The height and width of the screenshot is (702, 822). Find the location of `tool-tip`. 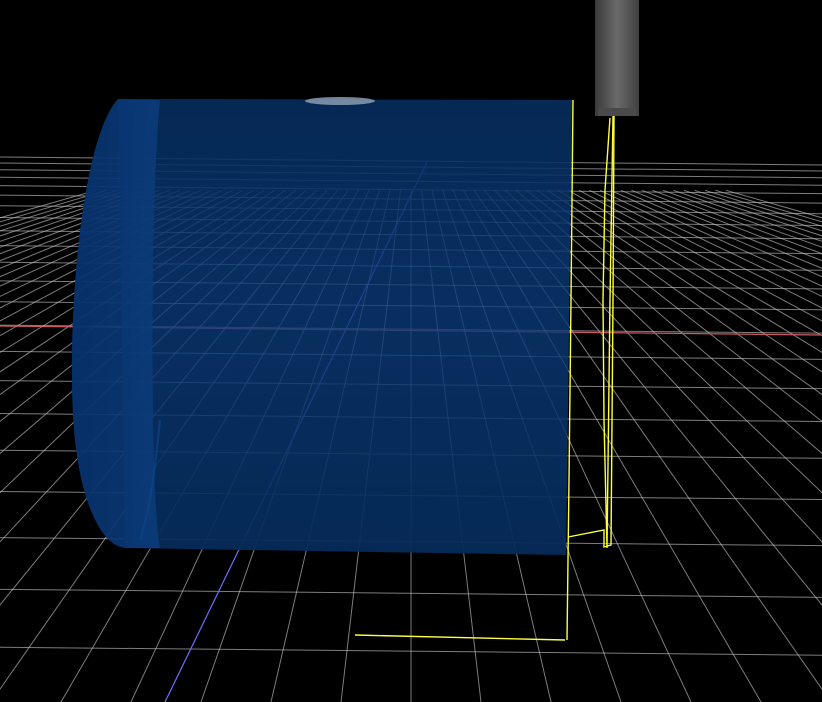

tool-tip is located at coordinates (617, 112).